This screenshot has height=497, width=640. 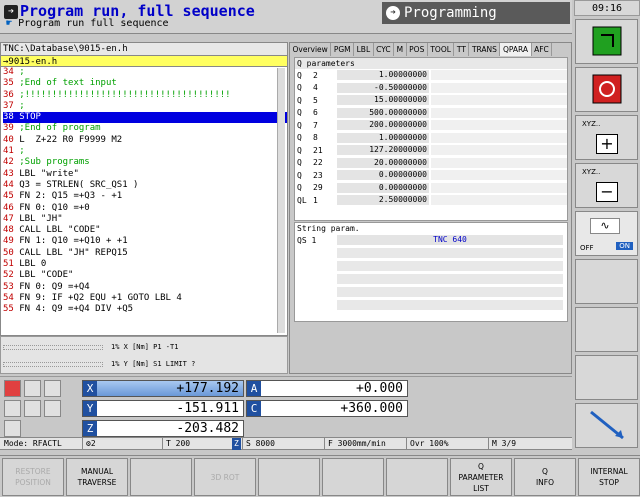 I want to click on arrow-diagonal-icon, so click(x=606, y=425).